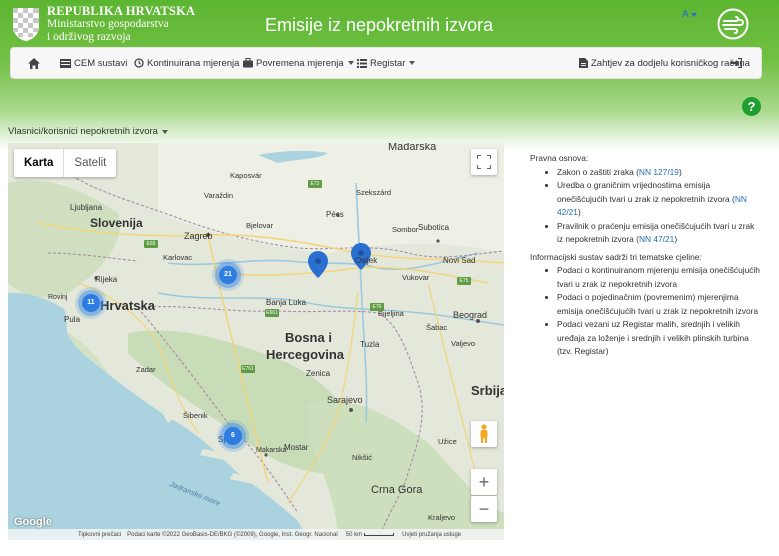 The width and height of the screenshot is (779, 556). I want to click on owners-dropdown-label: Vlasnici/korisnici nepokretnih izvora, so click(83, 131).